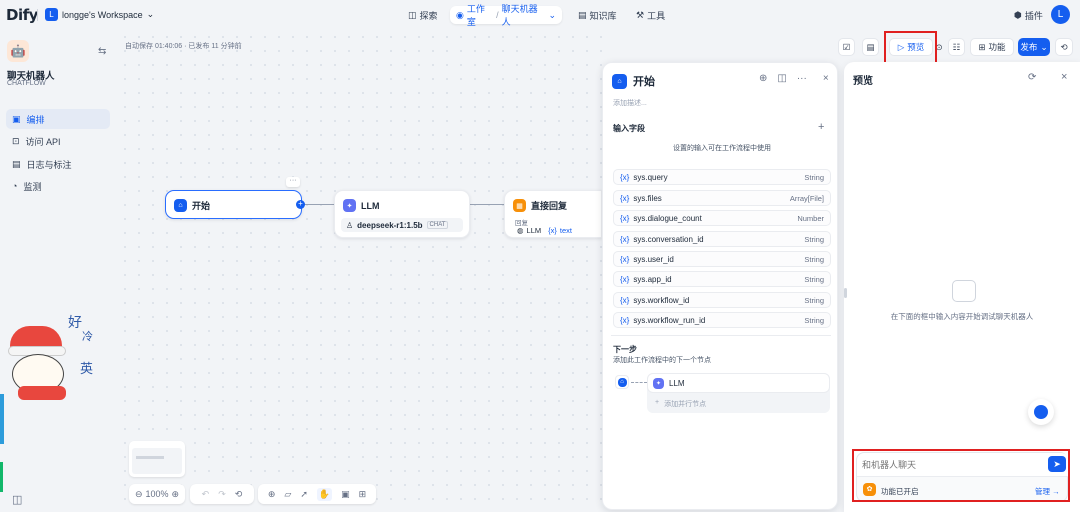  What do you see at coordinates (870, 47) in the screenshot?
I see `env-variables-icon: ▤` at bounding box center [870, 47].